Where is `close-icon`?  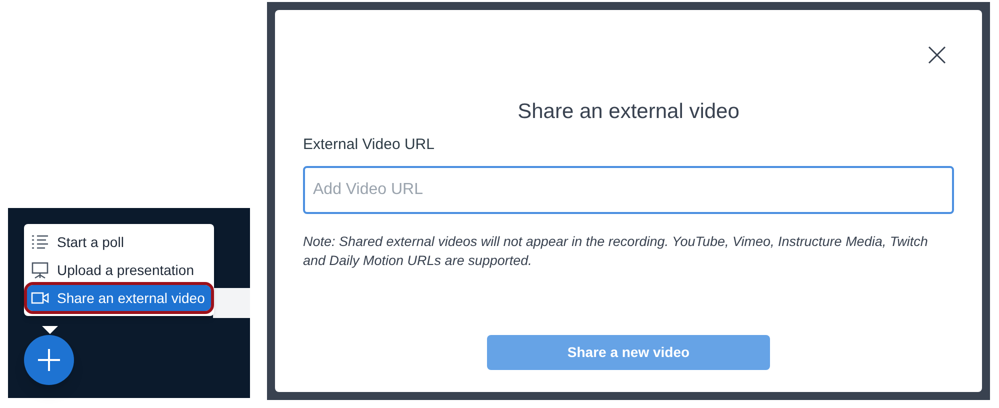
close-icon is located at coordinates (937, 55).